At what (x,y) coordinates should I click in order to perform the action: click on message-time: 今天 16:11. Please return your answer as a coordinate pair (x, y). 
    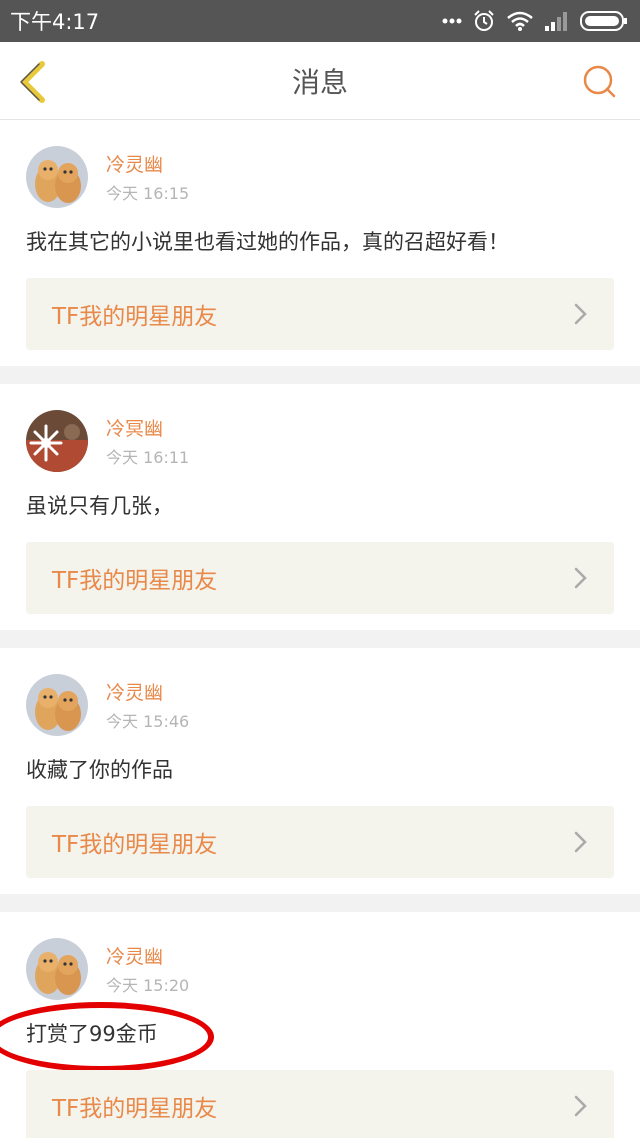
    Looking at the image, I should click on (148, 457).